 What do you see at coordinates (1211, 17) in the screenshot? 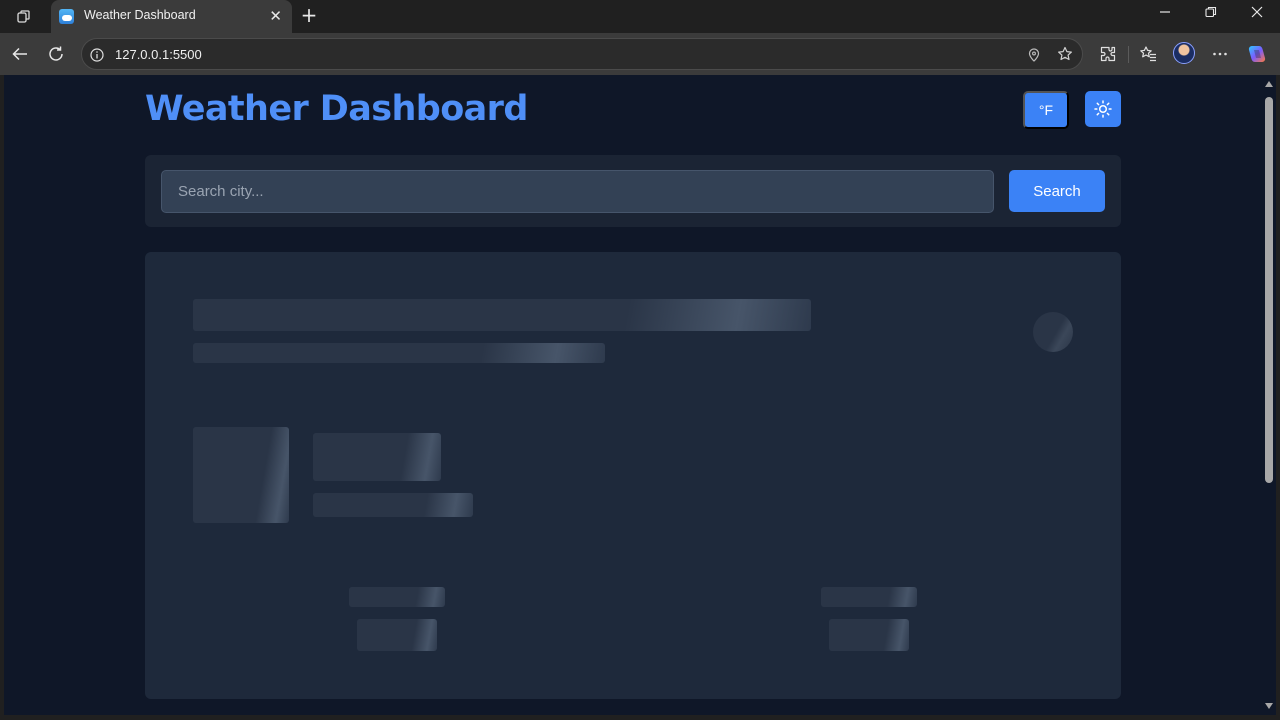
I see `restore-icon` at bounding box center [1211, 17].